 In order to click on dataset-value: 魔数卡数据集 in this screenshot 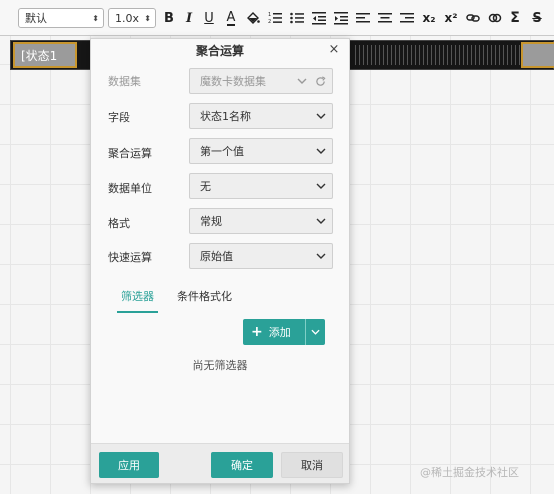, I will do `click(233, 81)`.